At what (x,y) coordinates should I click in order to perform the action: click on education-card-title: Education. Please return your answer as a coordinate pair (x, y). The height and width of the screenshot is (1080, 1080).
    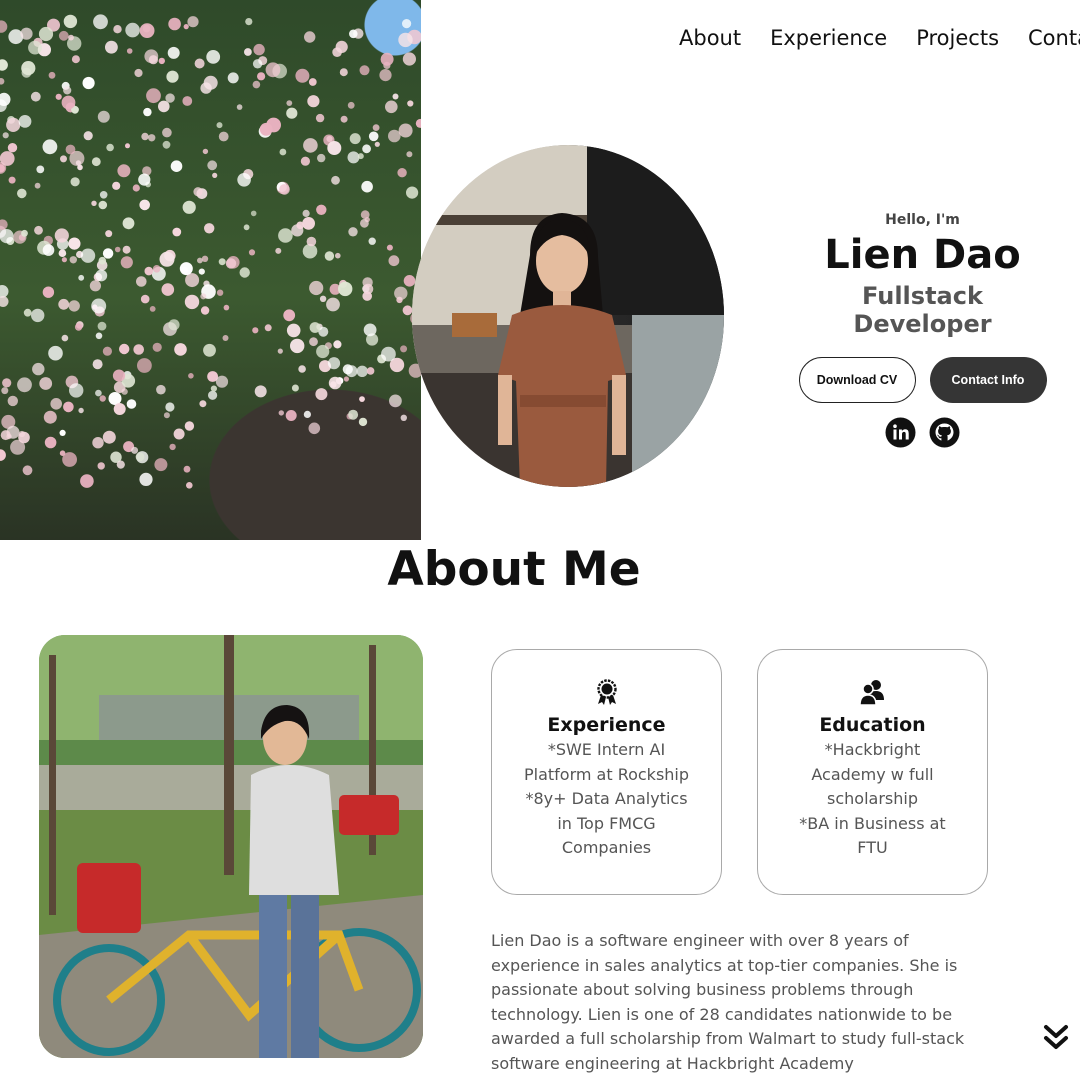
    Looking at the image, I should click on (872, 725).